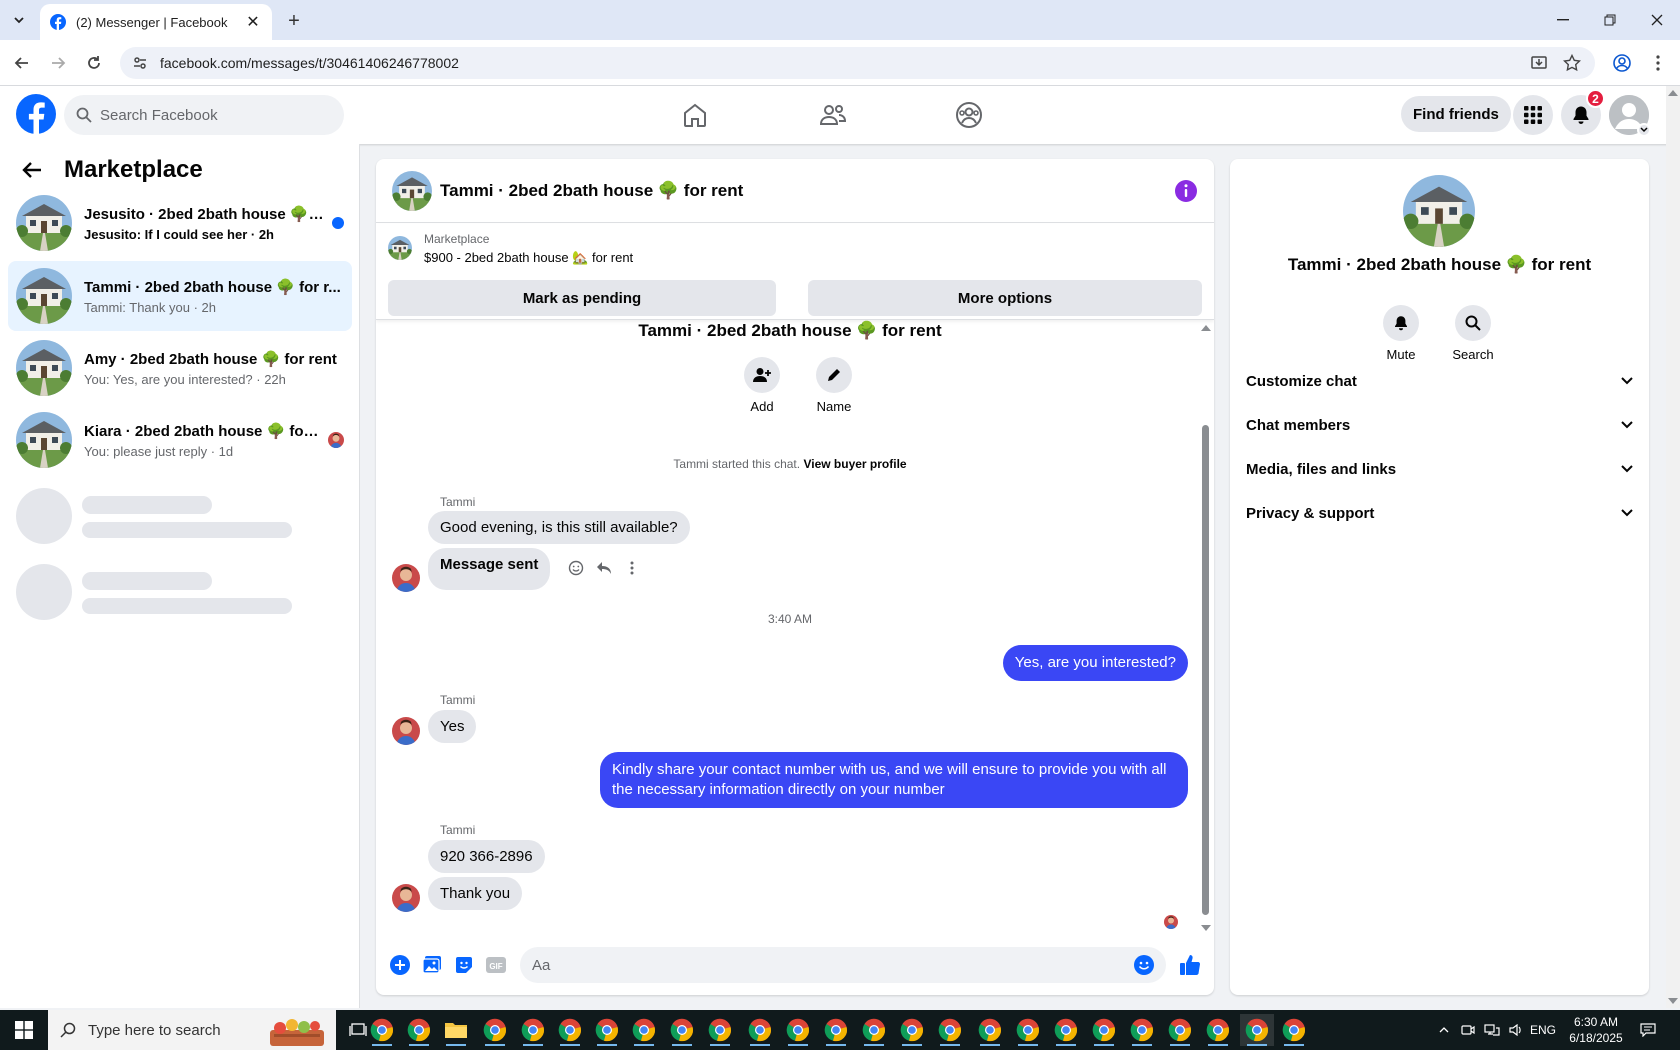 This screenshot has height=1050, width=1680. Describe the element at coordinates (632, 568) in the screenshot. I see `more-actions-icon` at that location.